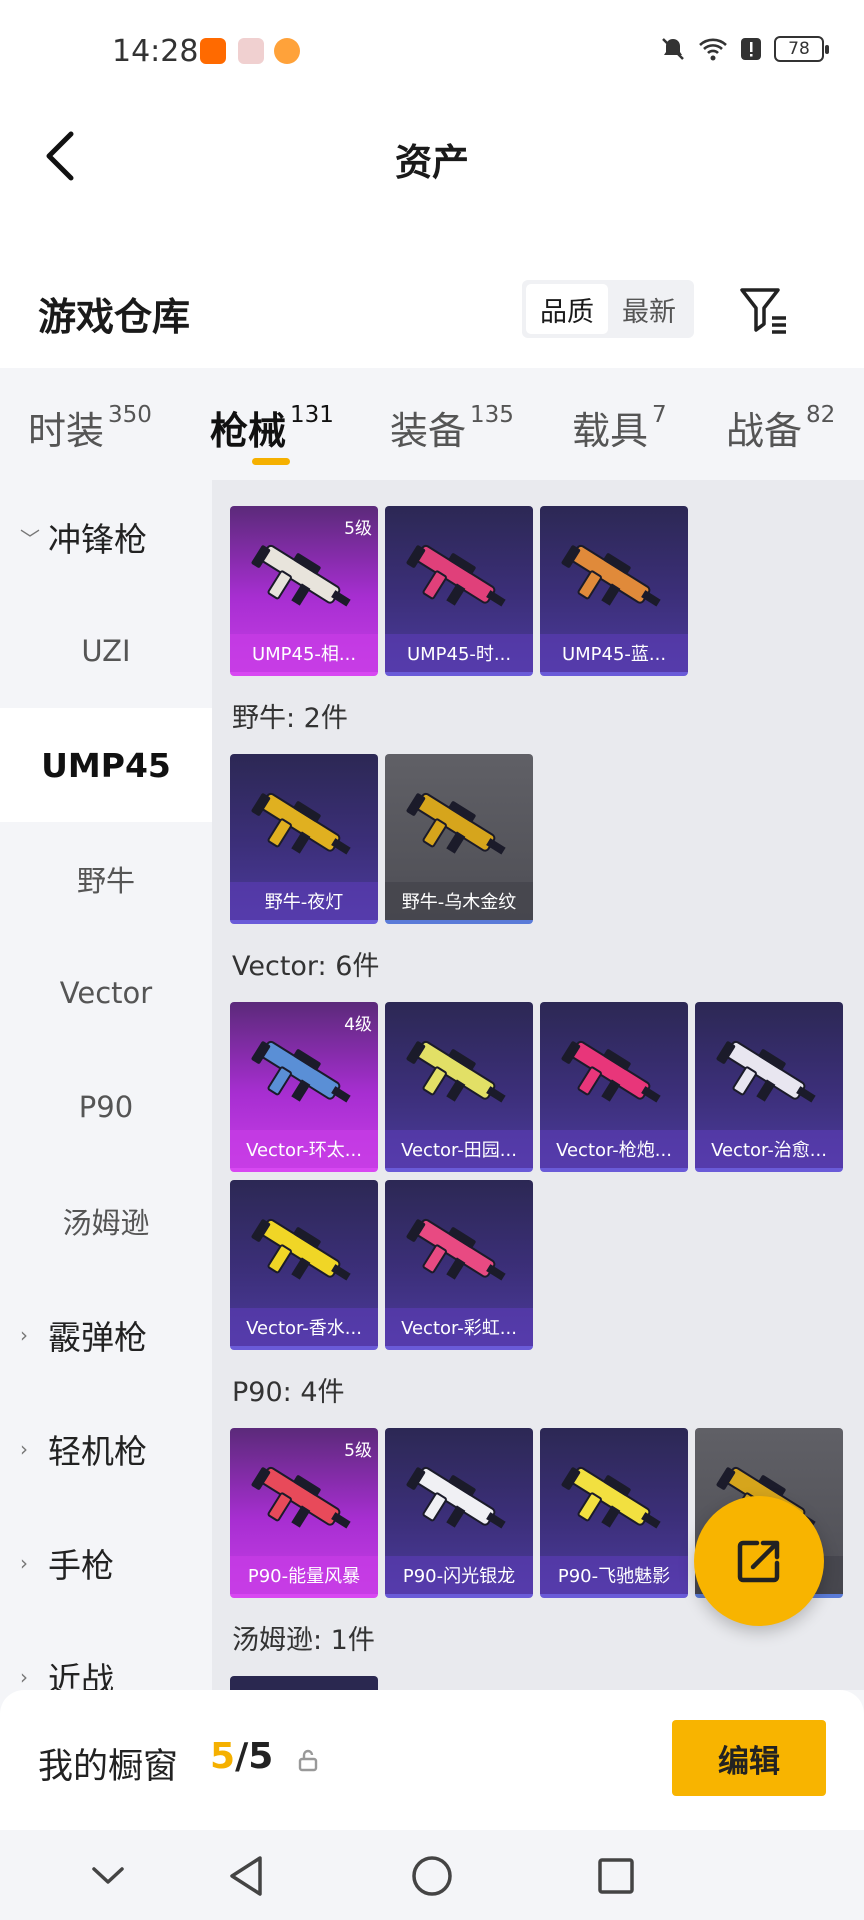  I want to click on sidebar-item-label: Vector, so click(106, 993).